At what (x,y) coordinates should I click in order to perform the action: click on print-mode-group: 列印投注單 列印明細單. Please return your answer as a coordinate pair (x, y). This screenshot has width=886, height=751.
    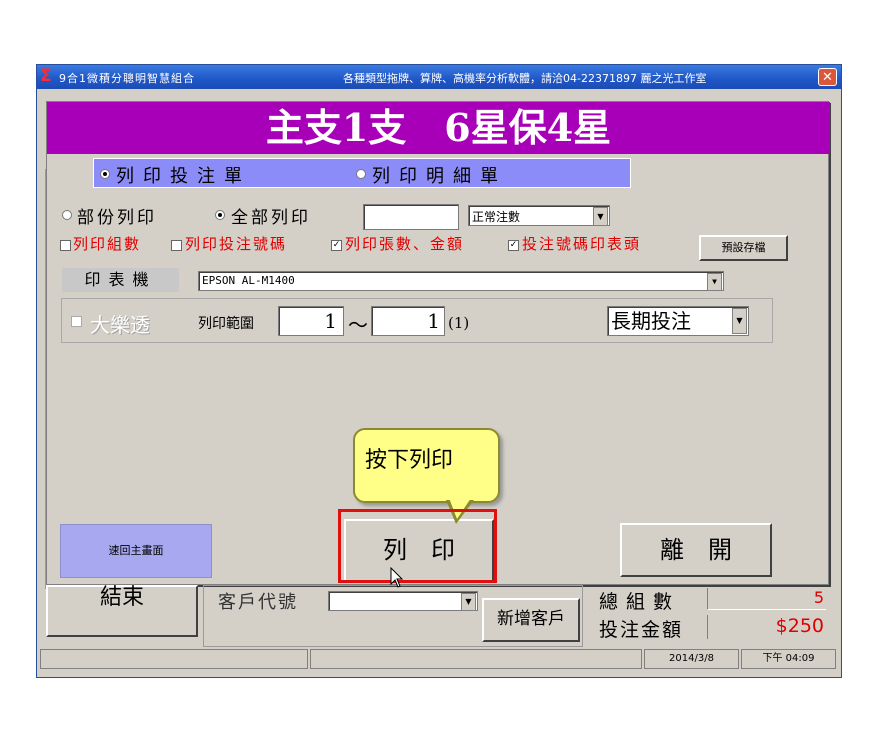
    Looking at the image, I should click on (362, 173).